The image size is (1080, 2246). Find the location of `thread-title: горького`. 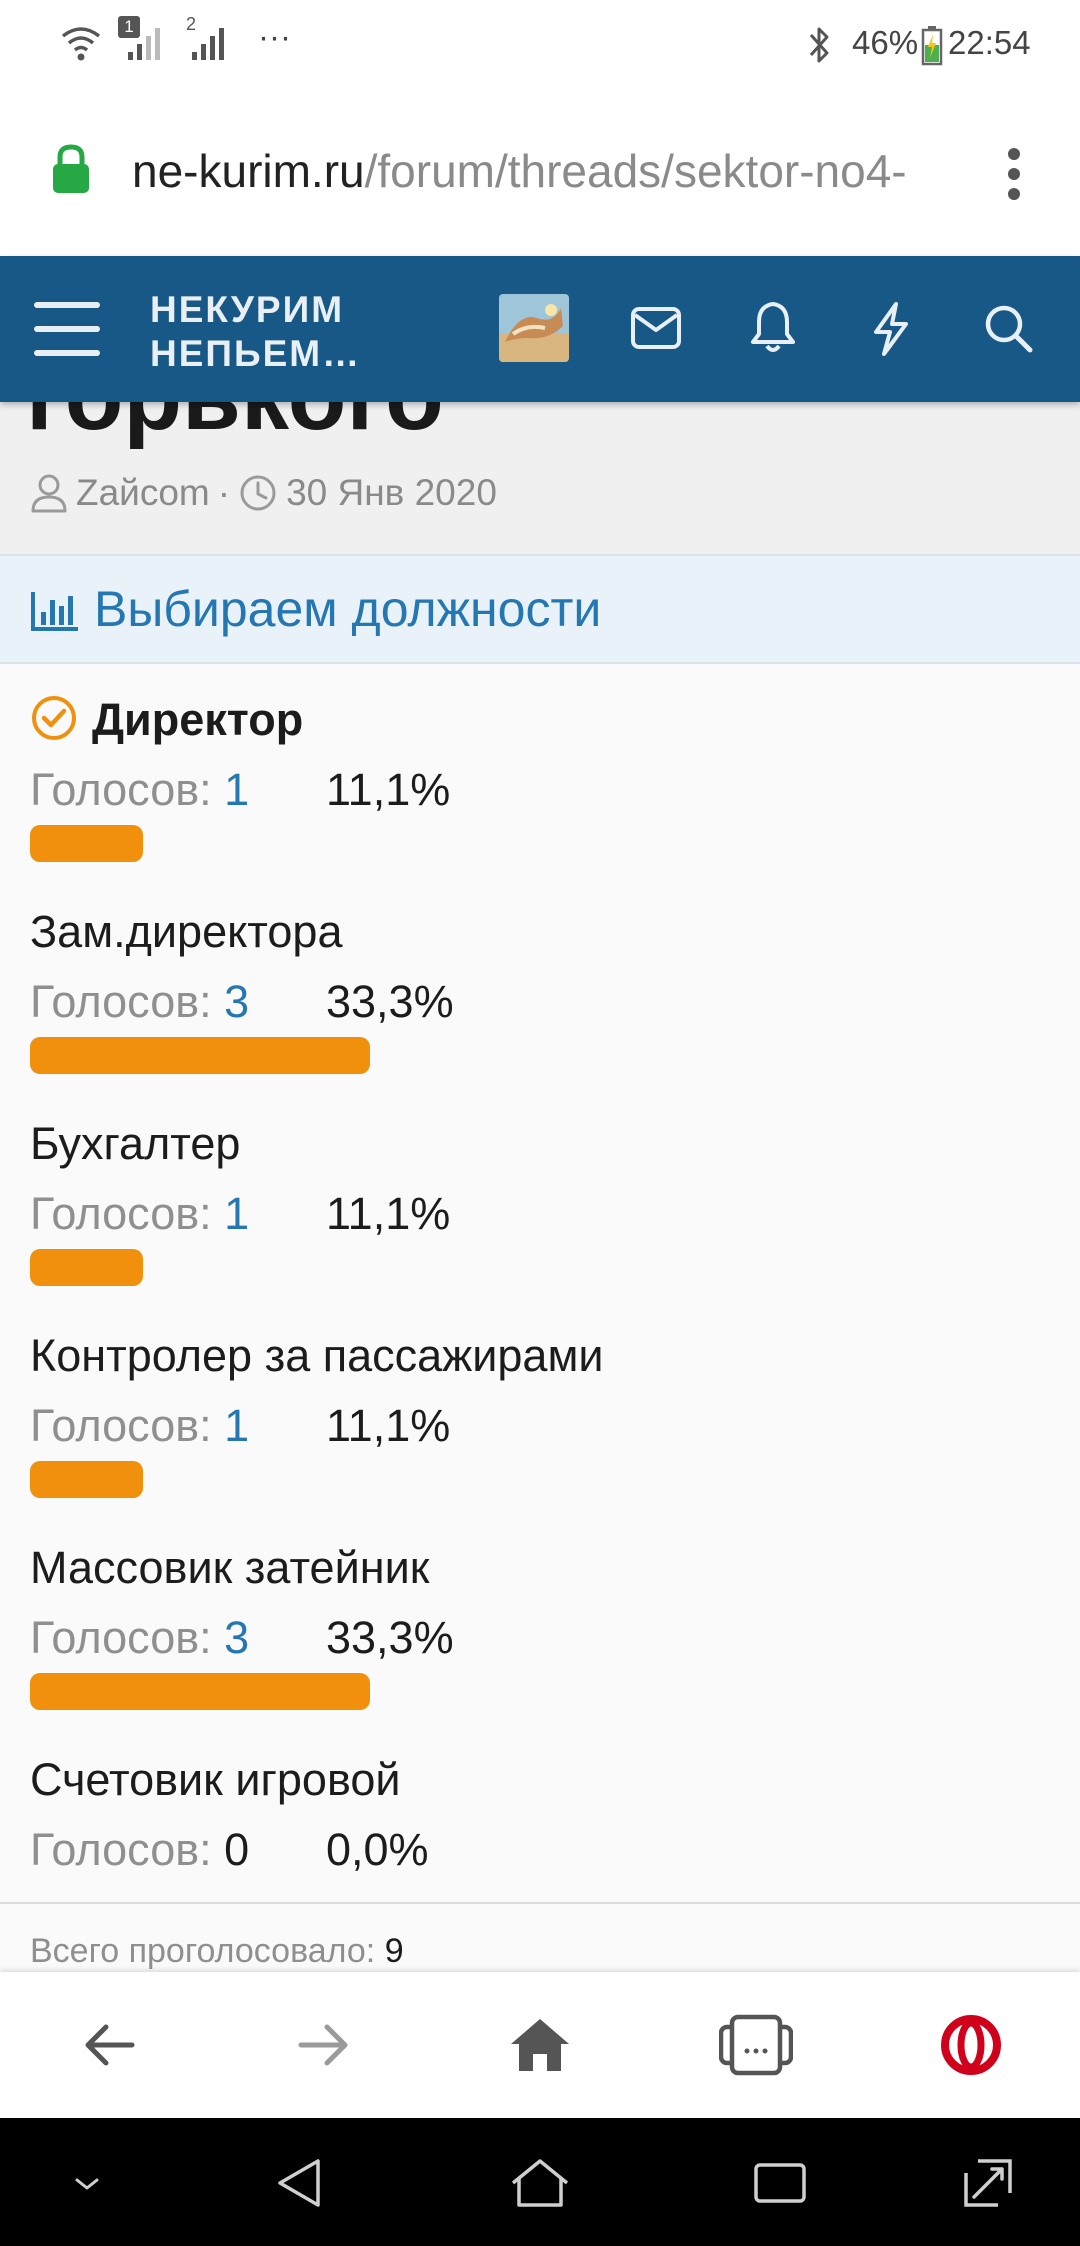

thread-title: горького is located at coordinates (235, 427).